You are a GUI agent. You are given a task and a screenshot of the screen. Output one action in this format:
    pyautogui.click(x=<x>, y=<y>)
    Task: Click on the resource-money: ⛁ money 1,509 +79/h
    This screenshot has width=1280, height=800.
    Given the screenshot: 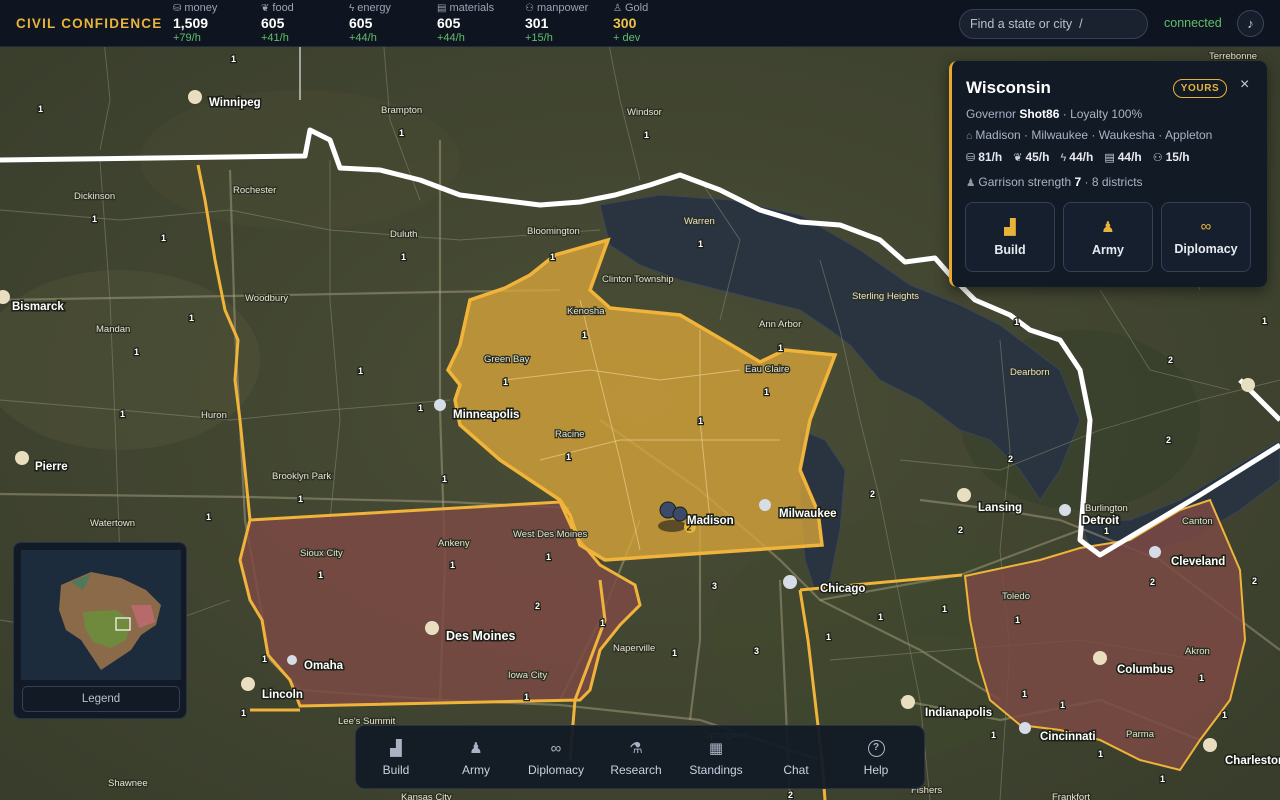 What is the action you would take?
    pyautogui.click(x=195, y=24)
    